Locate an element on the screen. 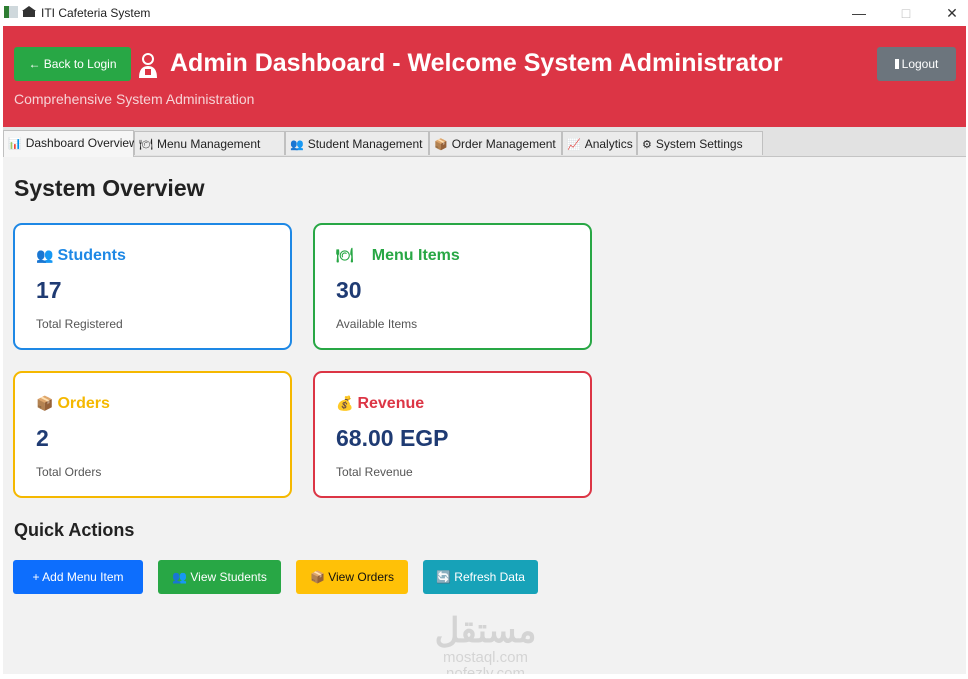 The image size is (968, 679). quick-actions-title: Quick Actions is located at coordinates (74, 530).